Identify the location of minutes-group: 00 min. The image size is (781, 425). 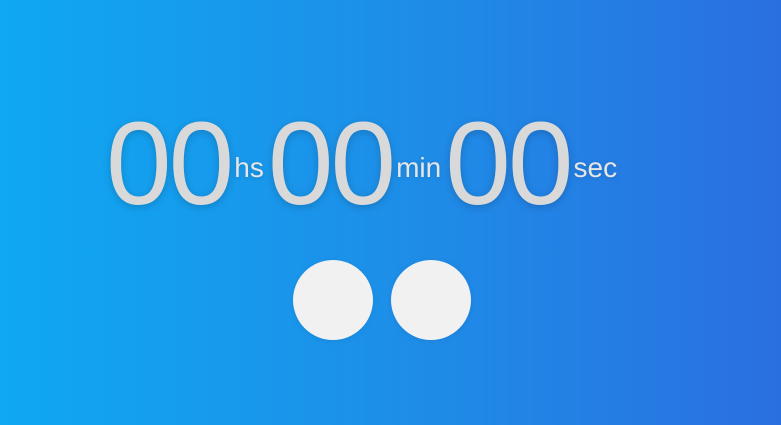
(356, 164).